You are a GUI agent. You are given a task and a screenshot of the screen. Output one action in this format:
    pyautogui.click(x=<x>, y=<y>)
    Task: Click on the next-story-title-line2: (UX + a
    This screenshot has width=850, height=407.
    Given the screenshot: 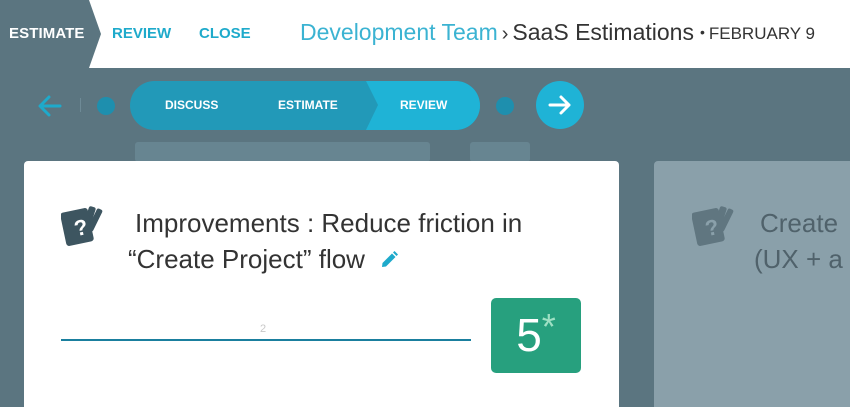 What is the action you would take?
    pyautogui.click(x=798, y=259)
    